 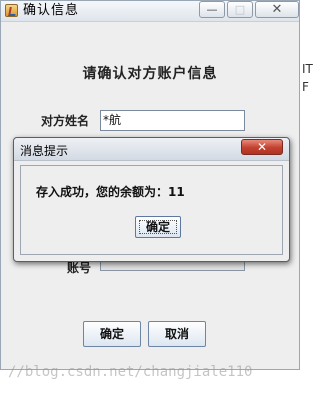 What do you see at coordinates (172, 120) in the screenshot?
I see `recipient-name-field: *航` at bounding box center [172, 120].